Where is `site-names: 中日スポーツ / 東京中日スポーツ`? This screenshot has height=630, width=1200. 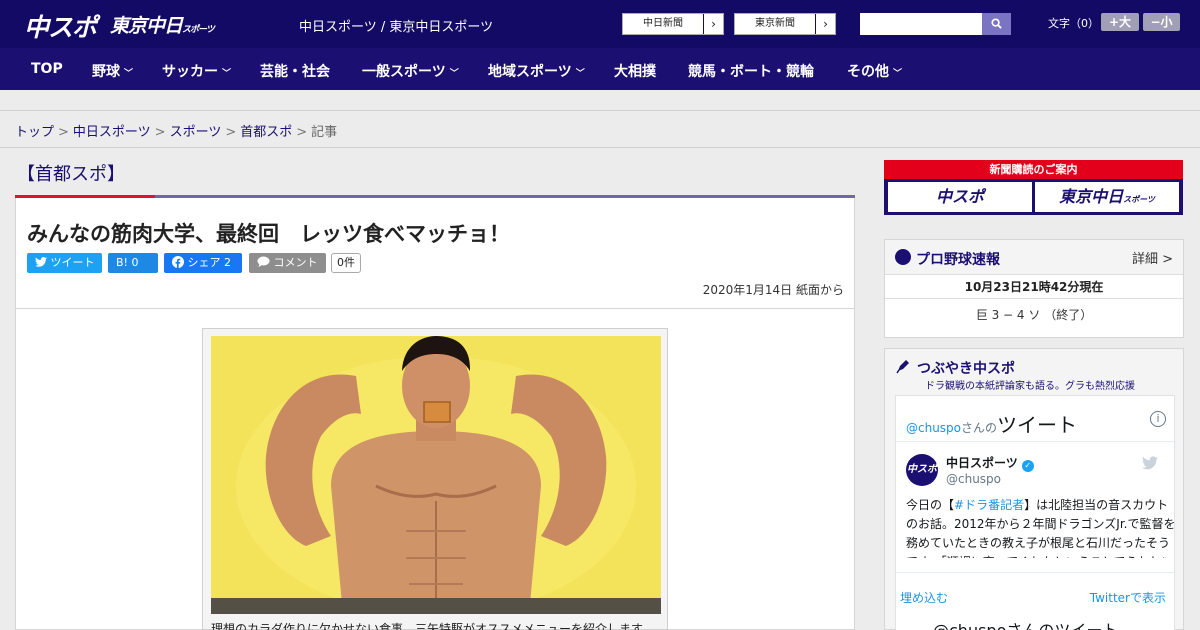 site-names: 中日スポーツ / 東京中日スポーツ is located at coordinates (396, 25).